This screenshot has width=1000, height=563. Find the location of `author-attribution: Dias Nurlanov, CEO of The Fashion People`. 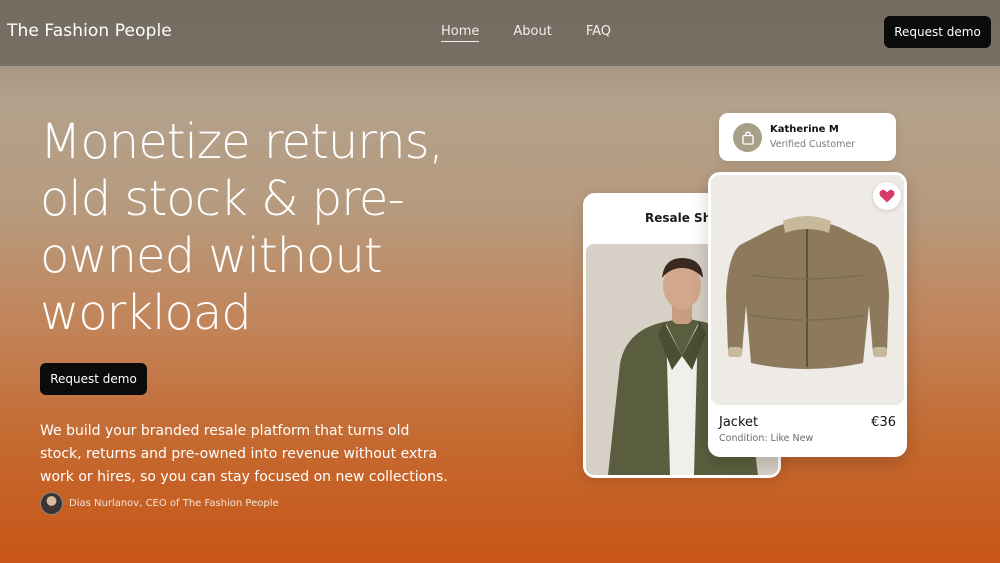

author-attribution: Dias Nurlanov, CEO of The Fashion People is located at coordinates (159, 503).